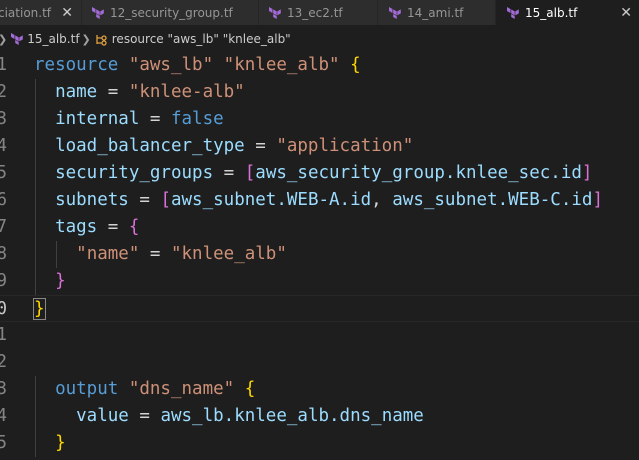 The image size is (639, 460). I want to click on line-number: 0, so click(3, 309).